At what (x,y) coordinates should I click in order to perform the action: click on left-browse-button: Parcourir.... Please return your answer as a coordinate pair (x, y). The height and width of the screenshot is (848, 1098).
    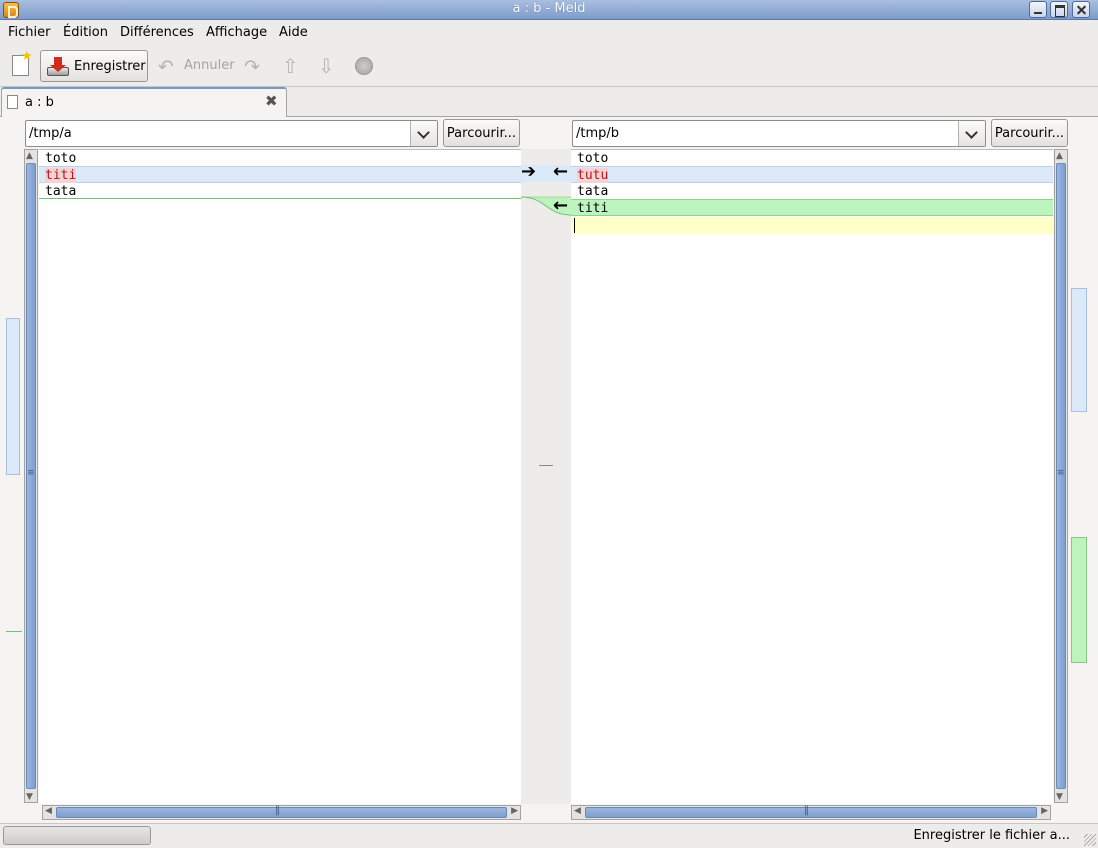
    Looking at the image, I should click on (481, 133).